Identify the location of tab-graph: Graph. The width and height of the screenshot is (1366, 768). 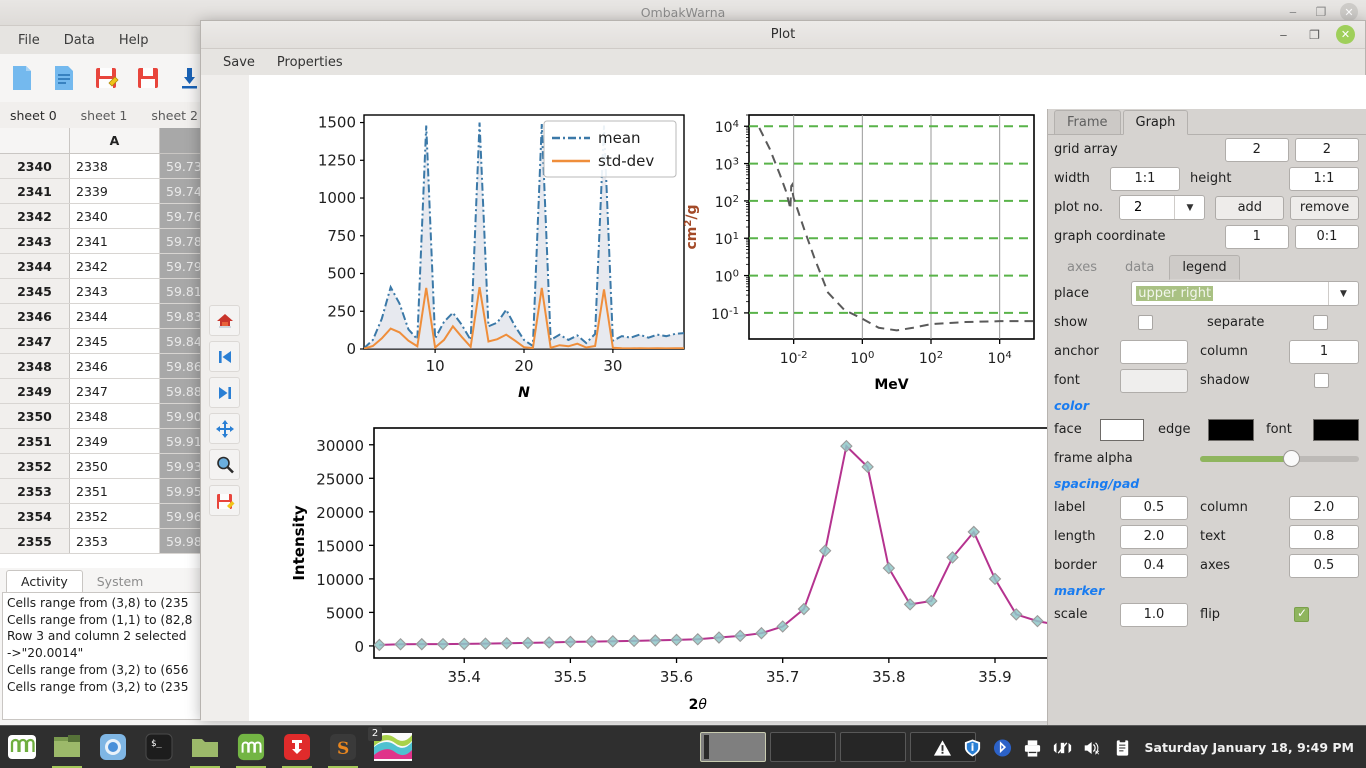
(1155, 122).